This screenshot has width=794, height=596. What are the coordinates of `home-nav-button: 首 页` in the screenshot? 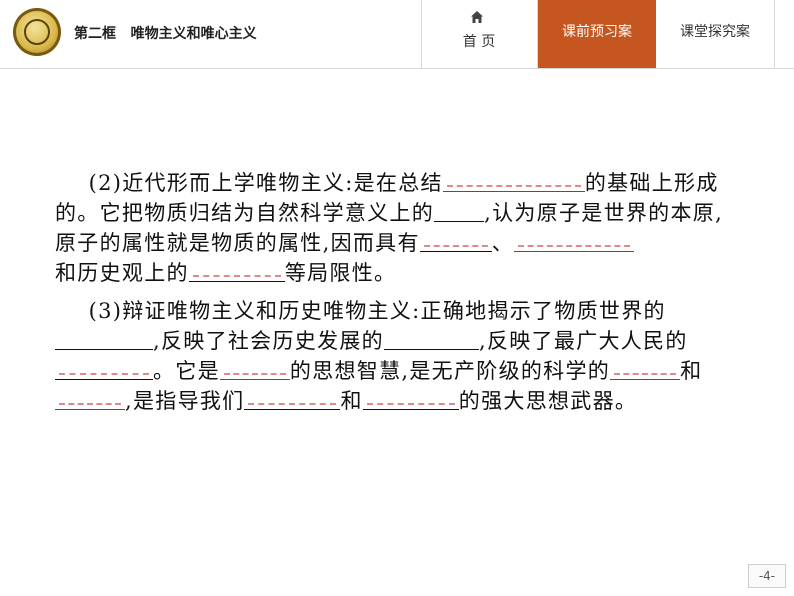 It's located at (479, 34).